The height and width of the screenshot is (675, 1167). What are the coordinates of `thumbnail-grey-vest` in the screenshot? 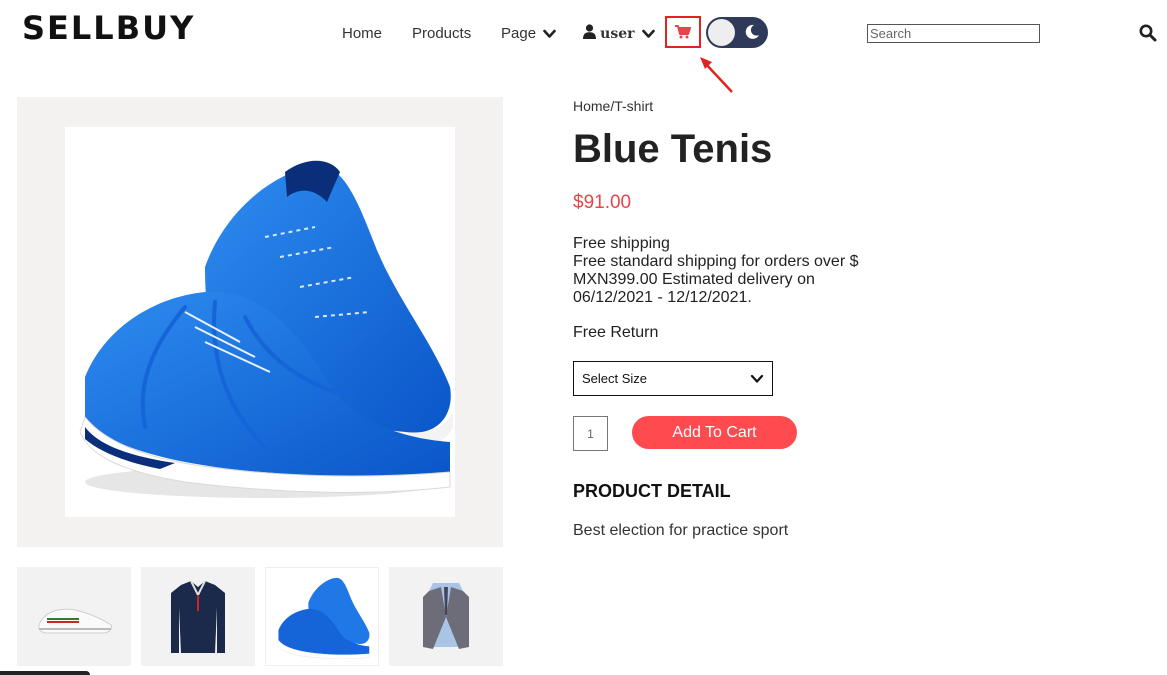 It's located at (446, 616).